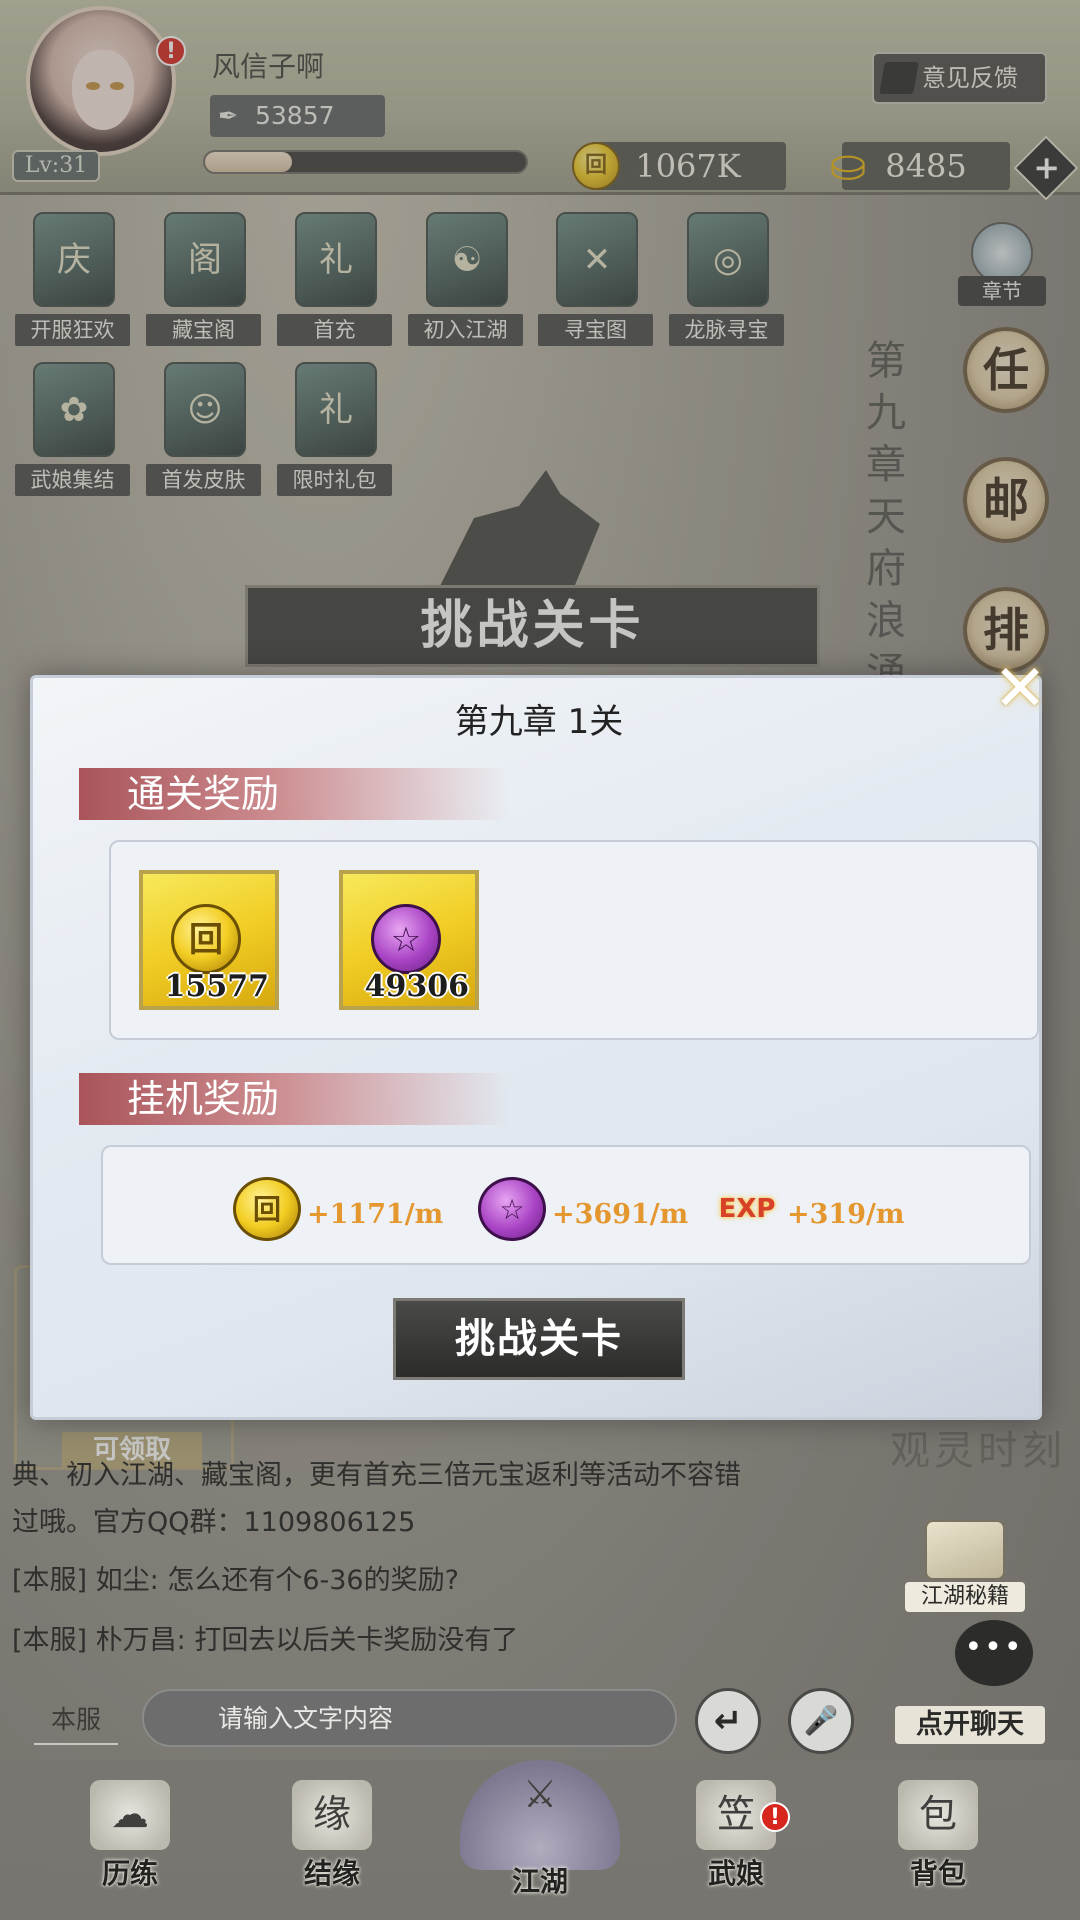  I want to click on open-chat-button: 点开聊天, so click(970, 1725).